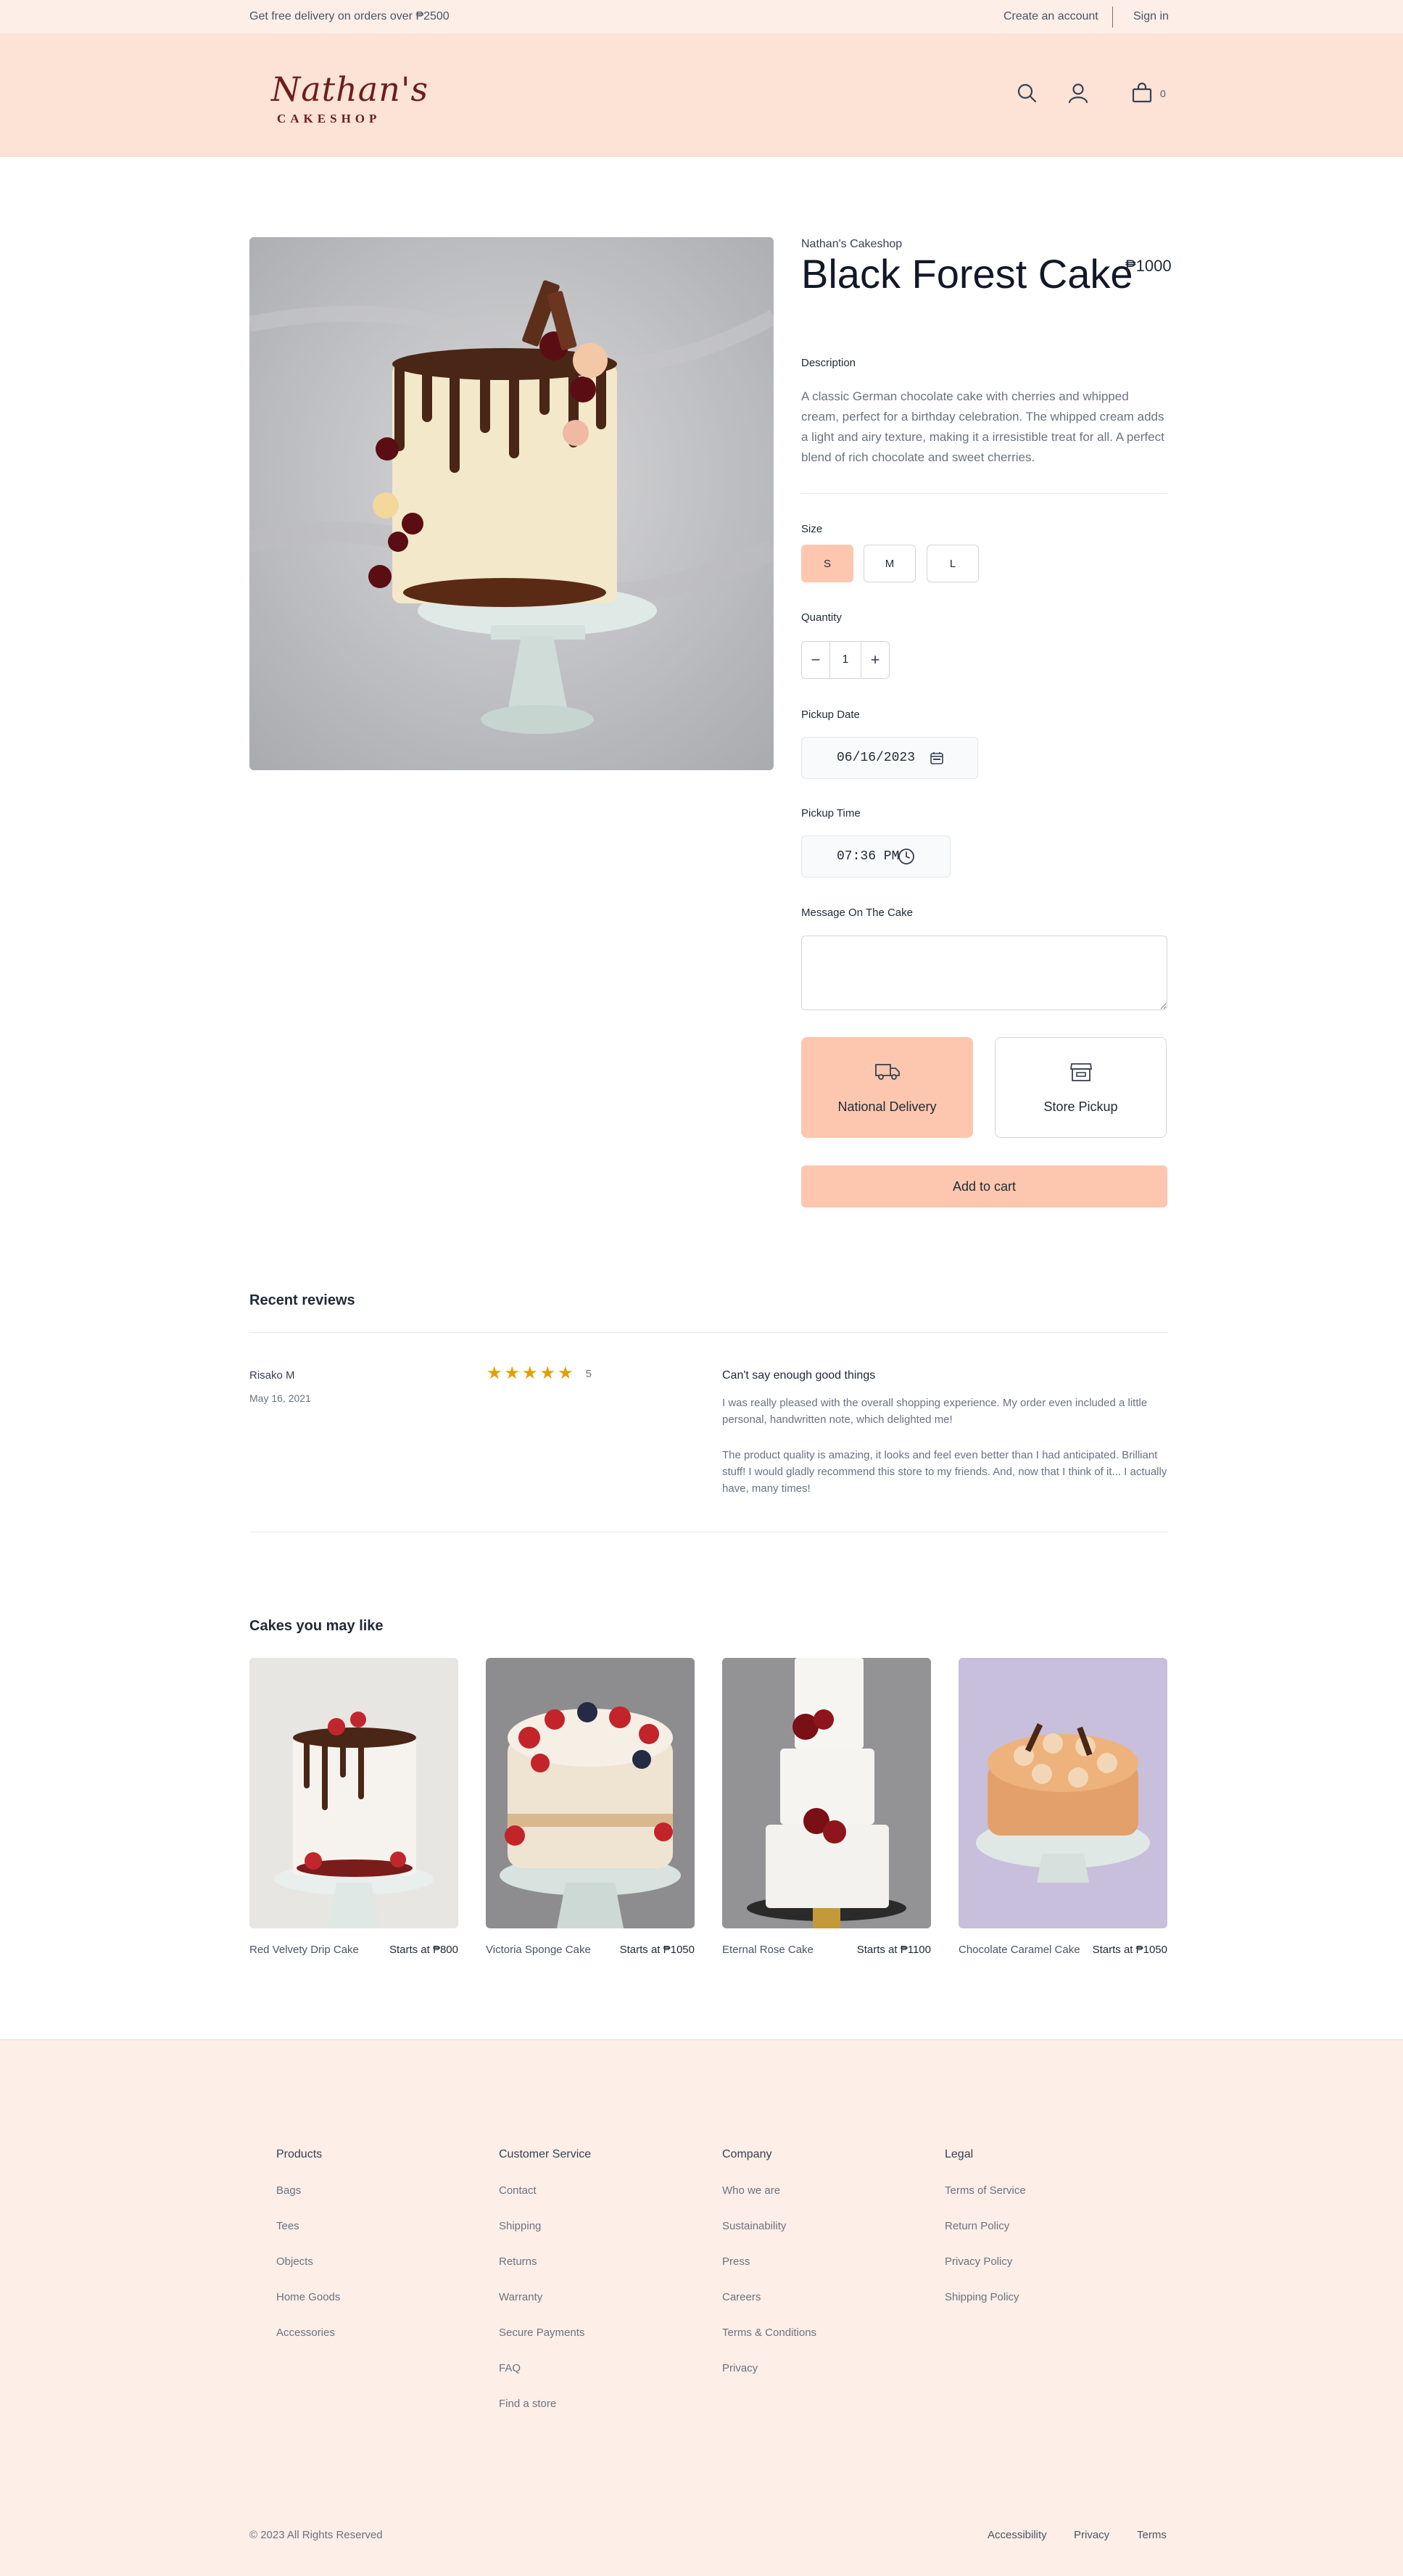 Image resolution: width=1403 pixels, height=2576 pixels. I want to click on review-headline: Can't say enough good things, so click(799, 1375).